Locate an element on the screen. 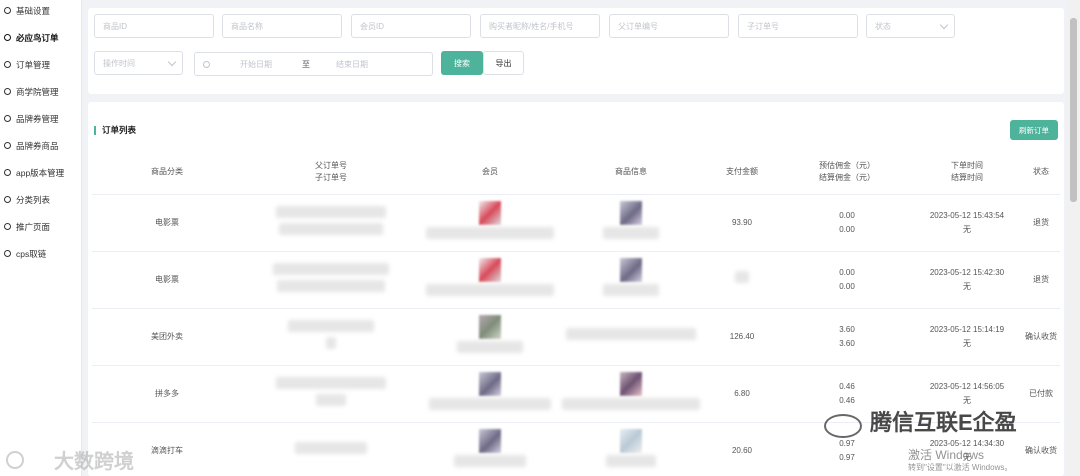 Image resolution: width=1080 pixels, height=476 pixels. sidebar-item-label: 商学院管理 is located at coordinates (37, 91).